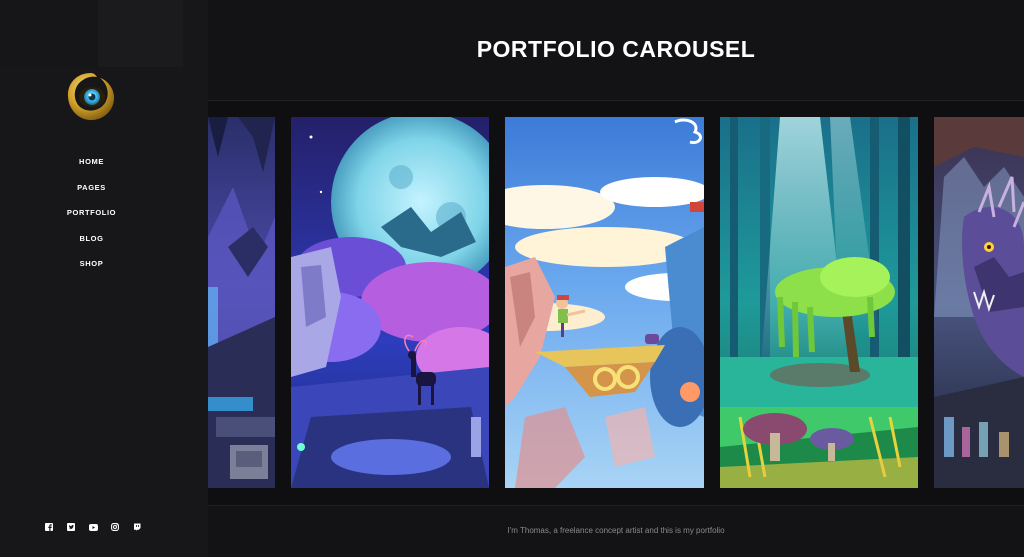 The height and width of the screenshot is (557, 1024). I want to click on nav-item-pages: PAGES, so click(91, 191).